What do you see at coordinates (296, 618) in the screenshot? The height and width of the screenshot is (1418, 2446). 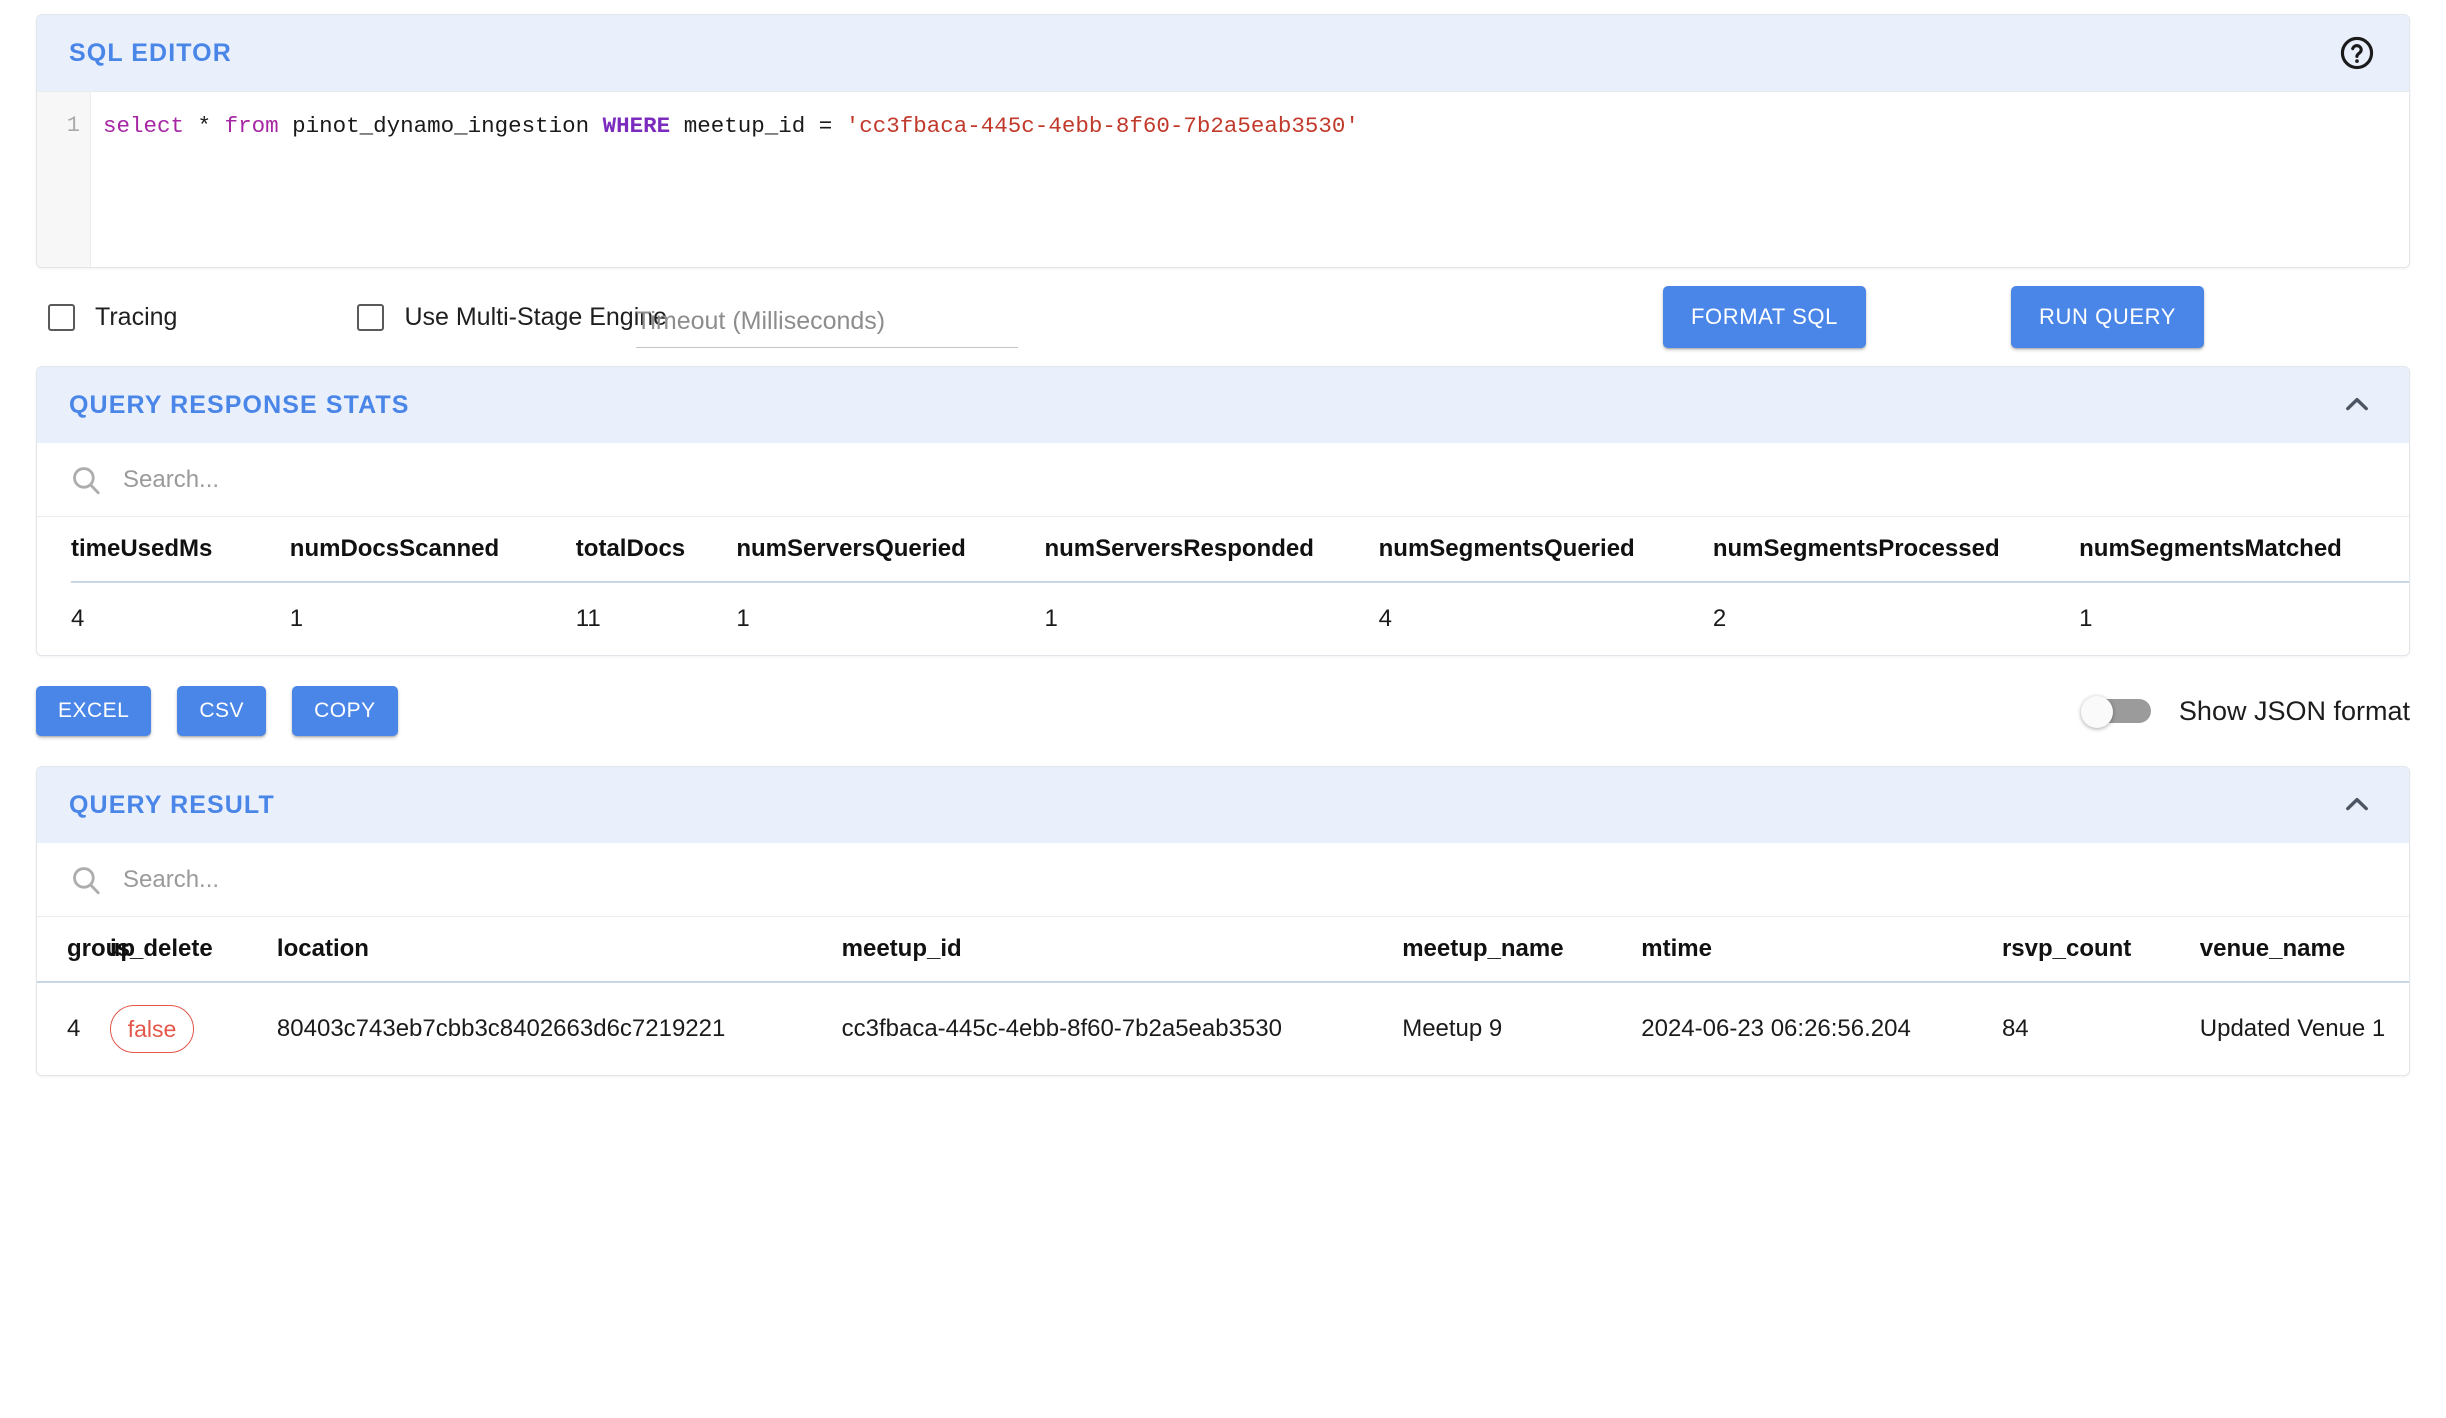 I see `stats-cell-numDocsScanned: 1` at bounding box center [296, 618].